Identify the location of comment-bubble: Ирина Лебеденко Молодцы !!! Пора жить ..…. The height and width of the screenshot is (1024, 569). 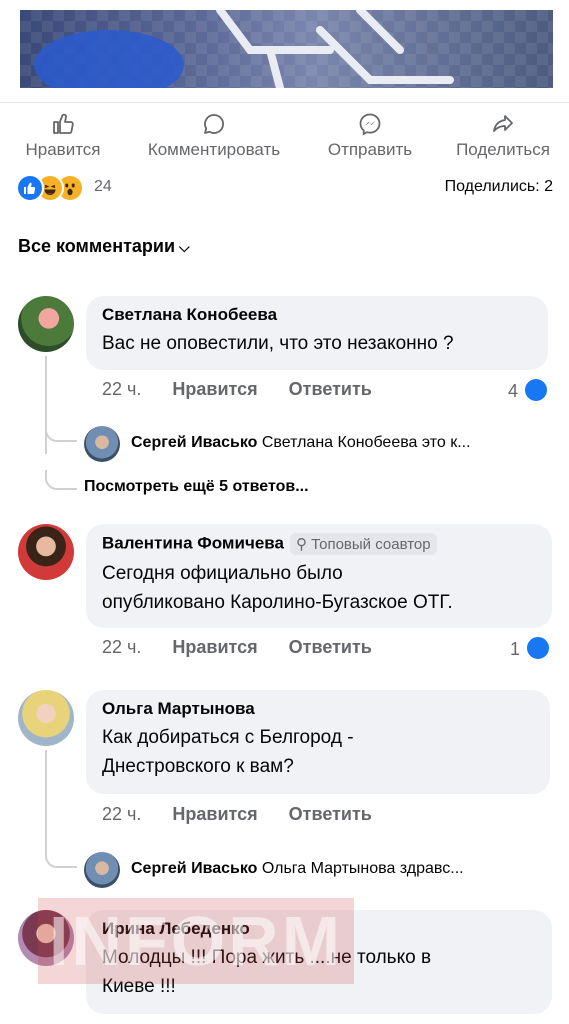
(319, 962).